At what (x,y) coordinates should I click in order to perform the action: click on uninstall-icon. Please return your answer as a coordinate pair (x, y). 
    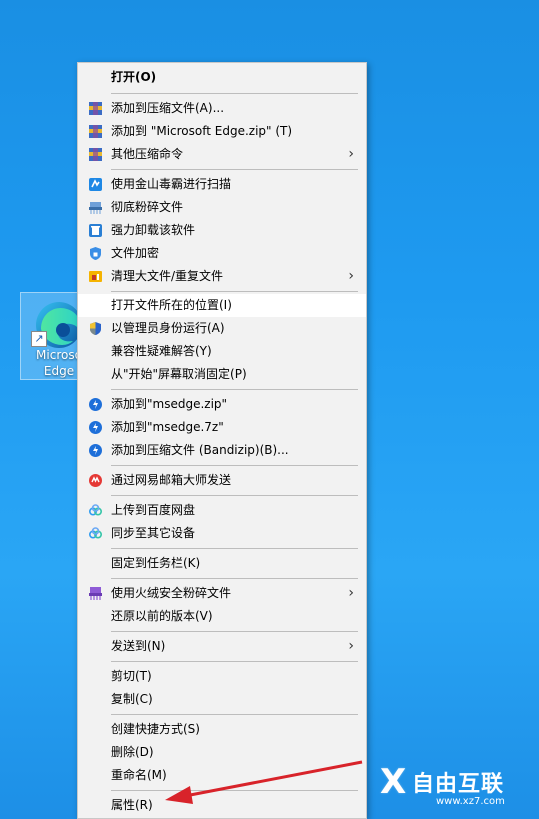
    Looking at the image, I should click on (95, 230).